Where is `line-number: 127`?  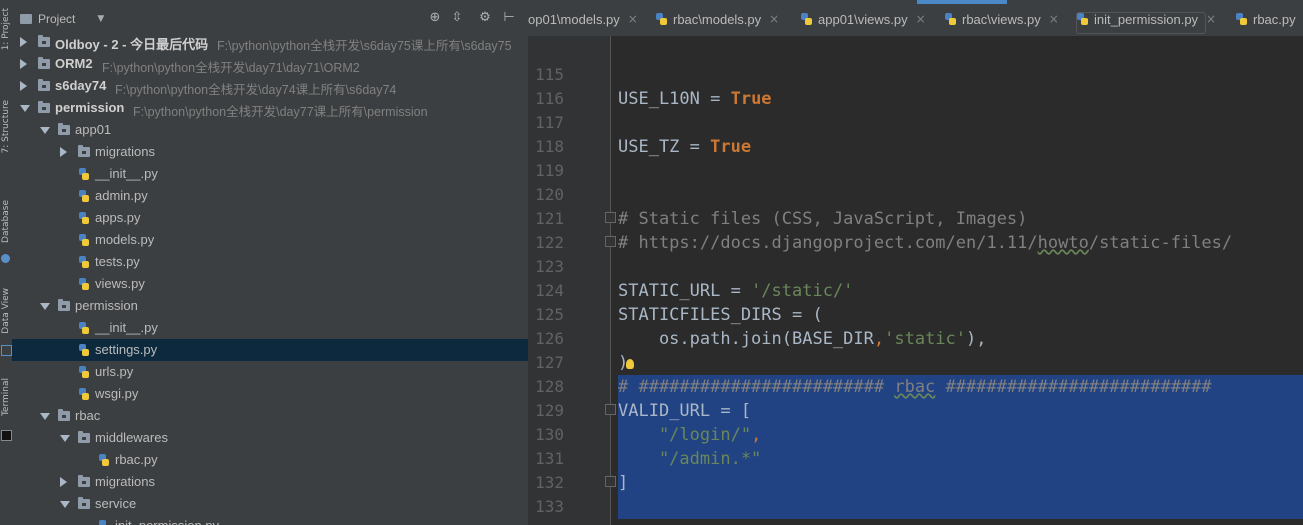
line-number: 127 is located at coordinates (549, 362).